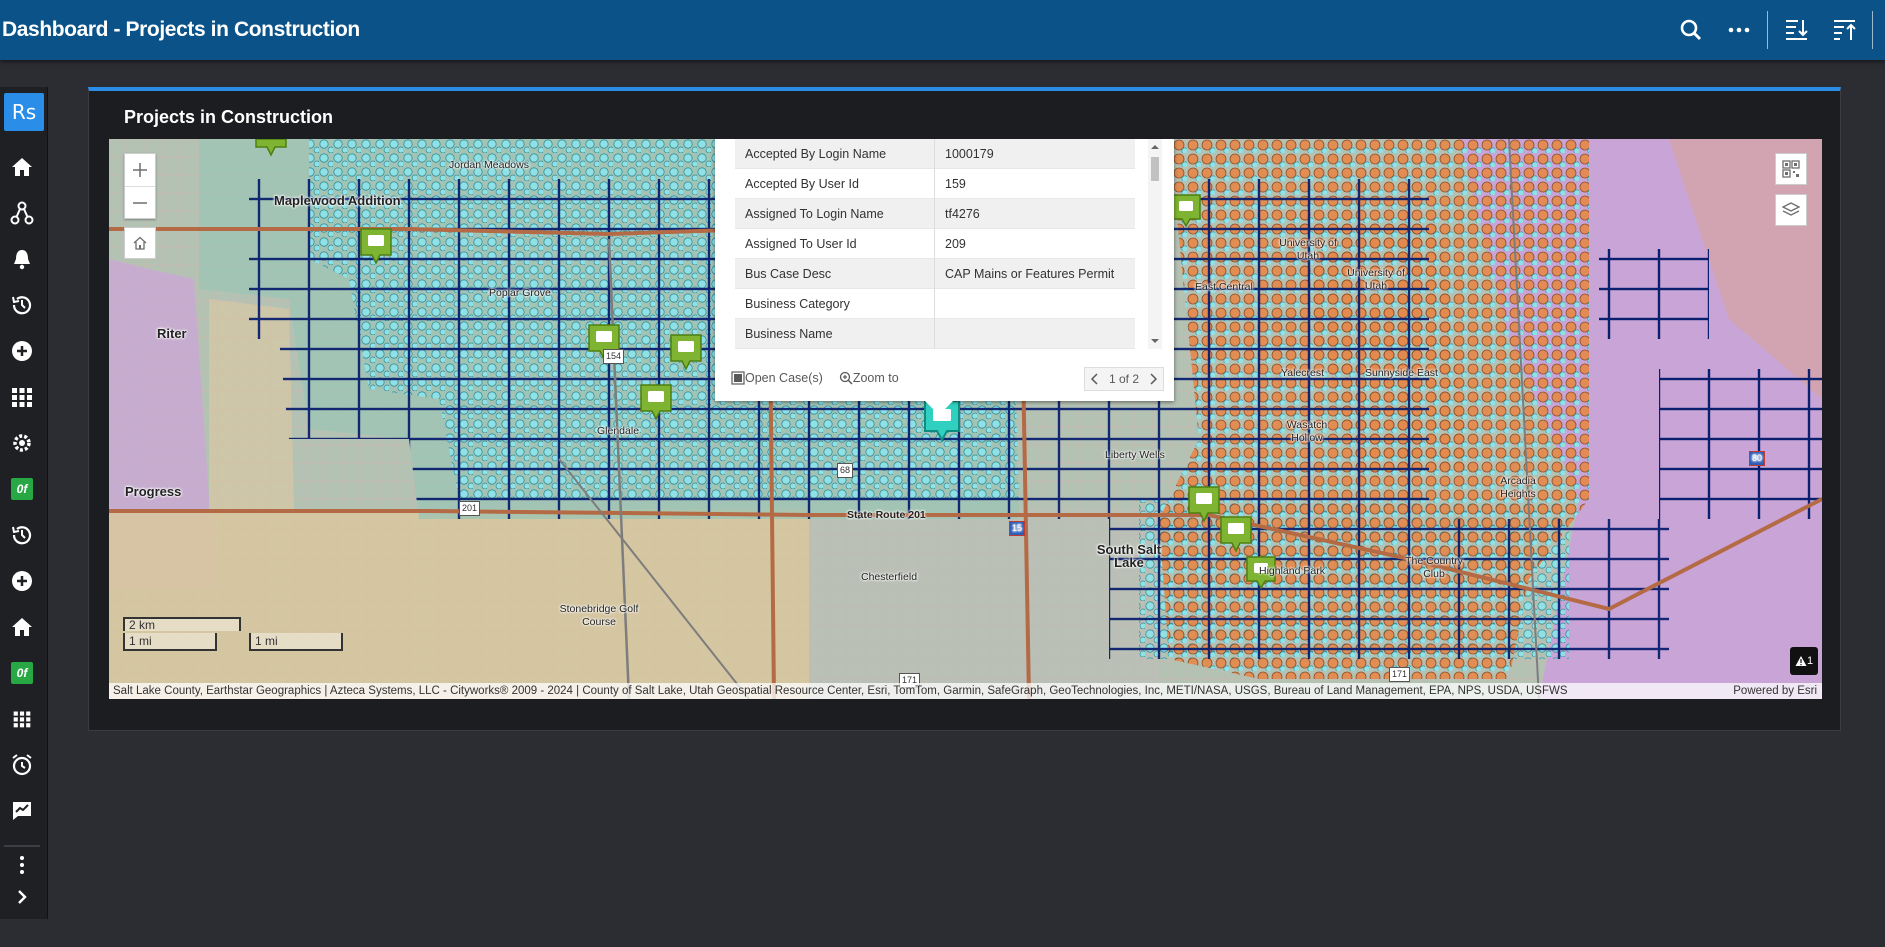  I want to click on sidebar-item-home, so click(22, 167).